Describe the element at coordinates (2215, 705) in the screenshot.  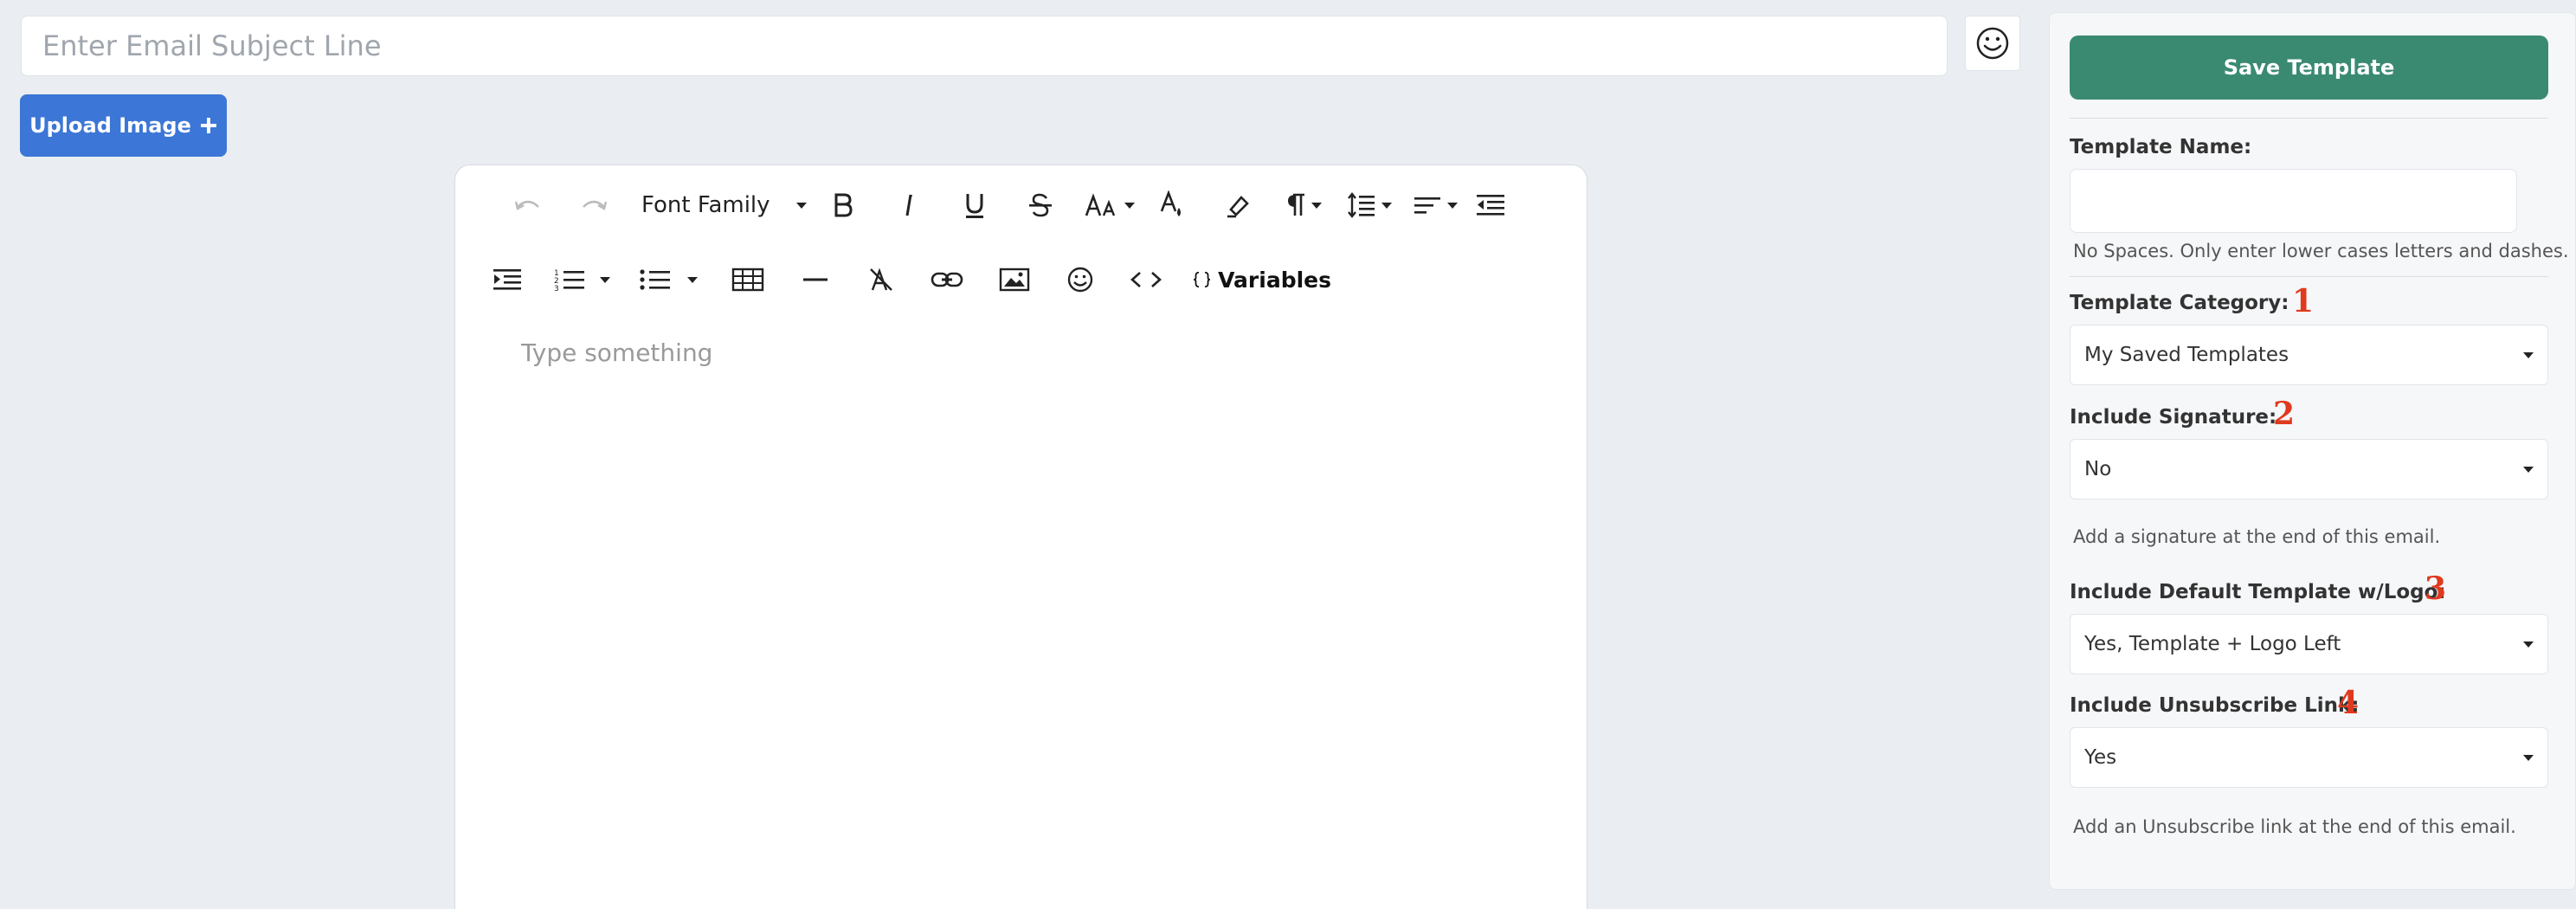
I see `include-unsubscribe-label: Include Unsubscribe Link:` at that location.